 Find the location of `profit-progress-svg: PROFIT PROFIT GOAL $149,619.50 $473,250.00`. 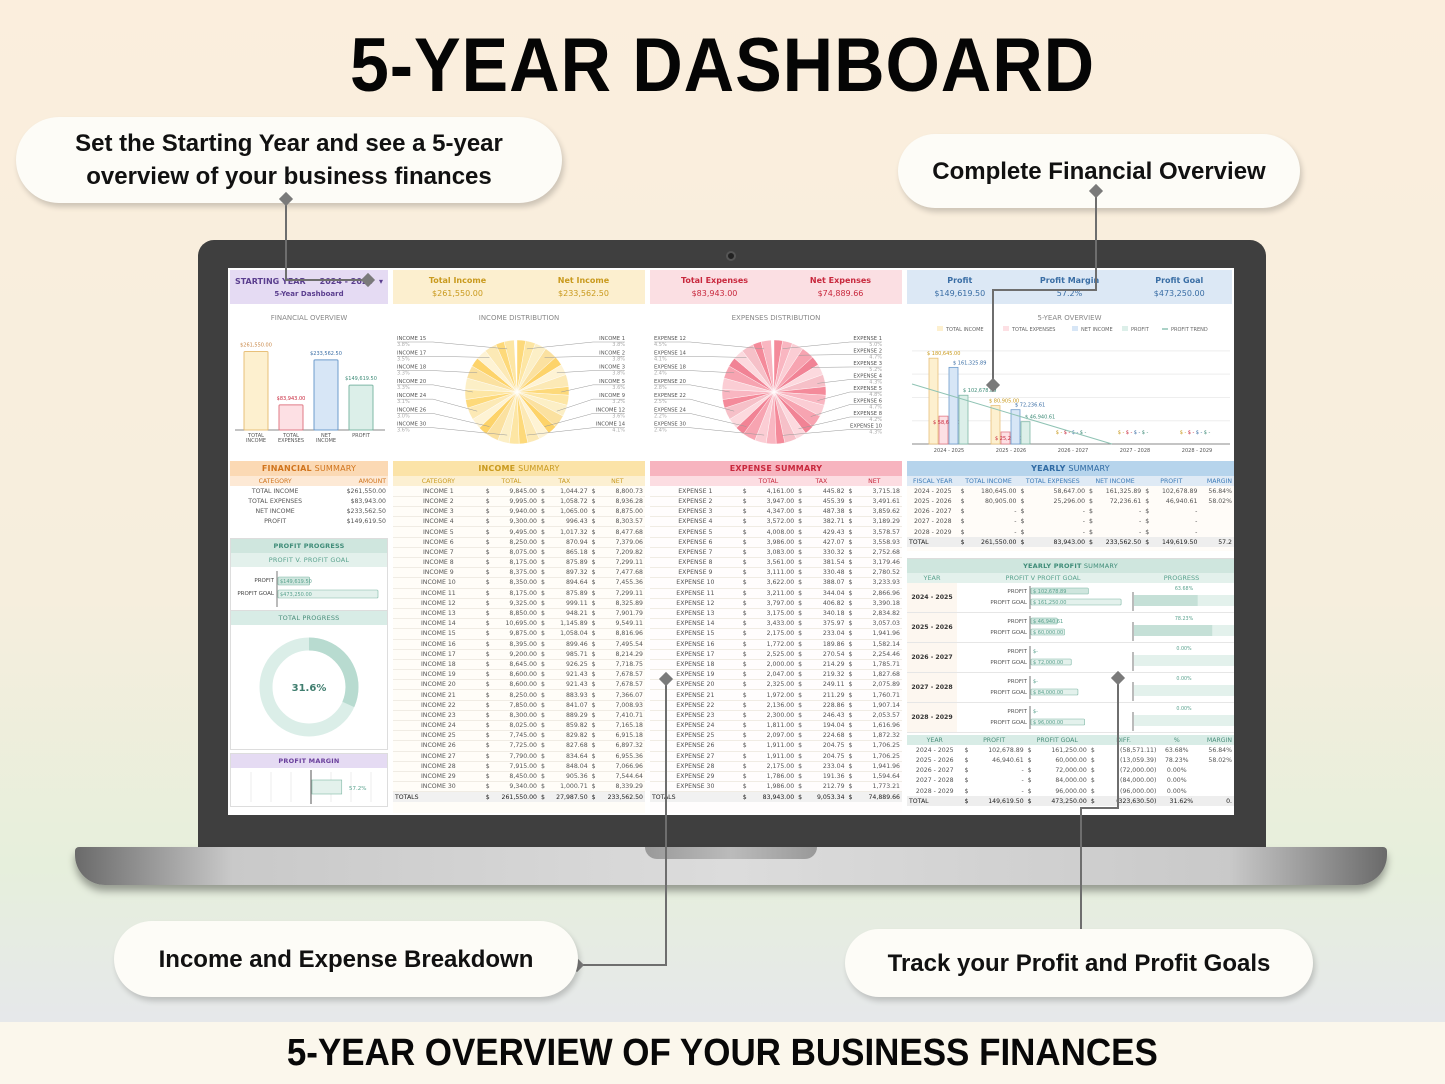

profit-progress-svg: PROFIT PROFIT GOAL $149,619.50 $473,250.00 is located at coordinates (308, 589).